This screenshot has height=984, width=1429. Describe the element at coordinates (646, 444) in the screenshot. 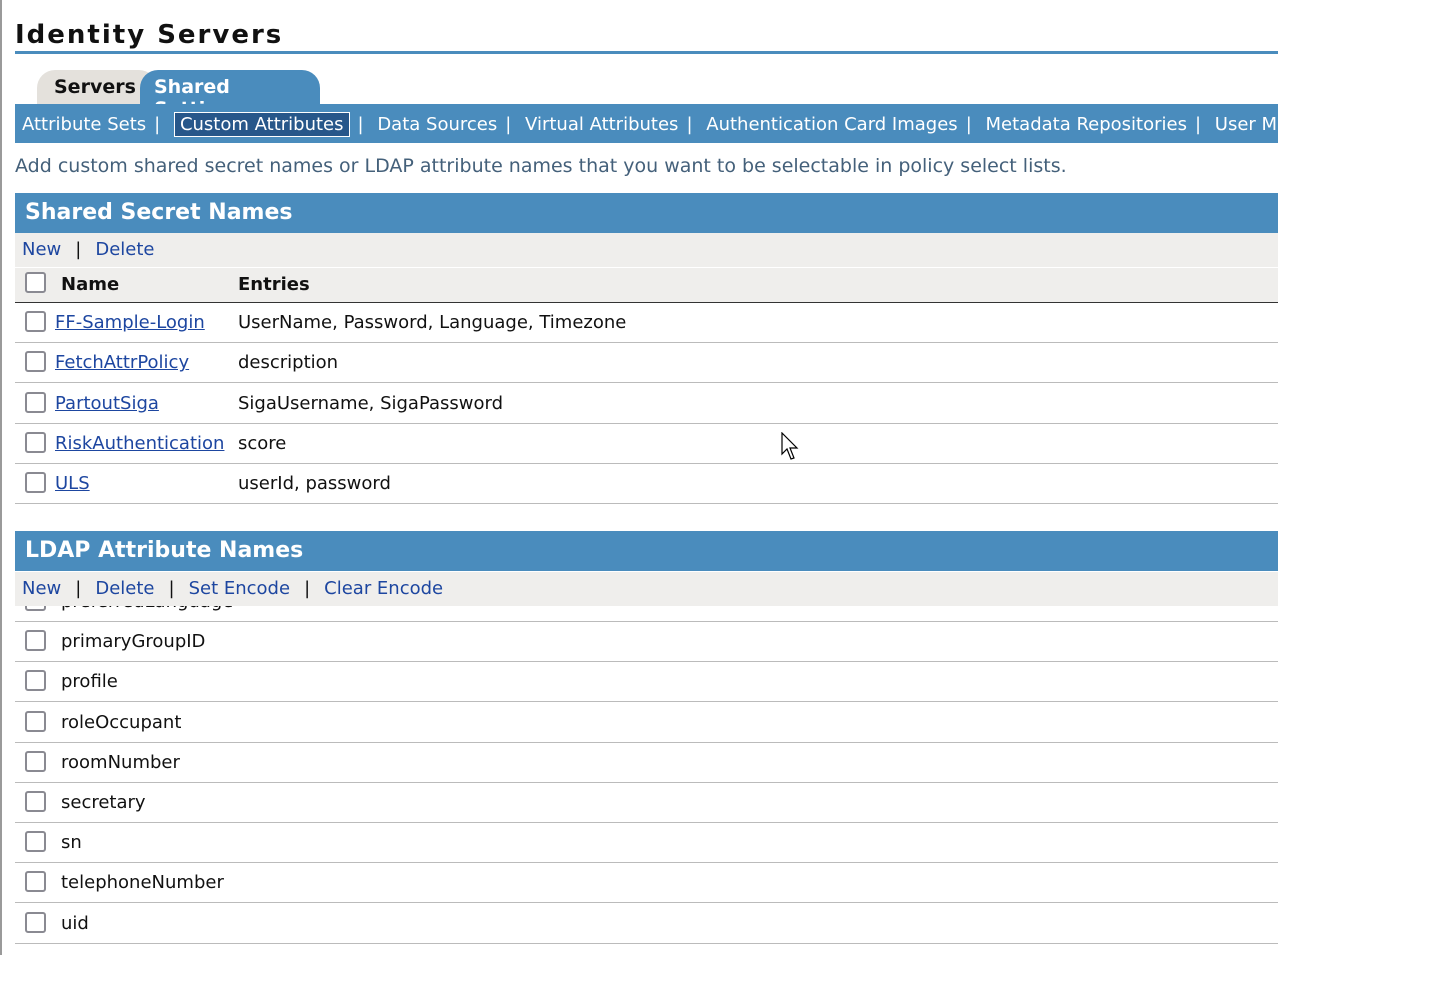

I see `table-row: RiskAuthentication score` at that location.